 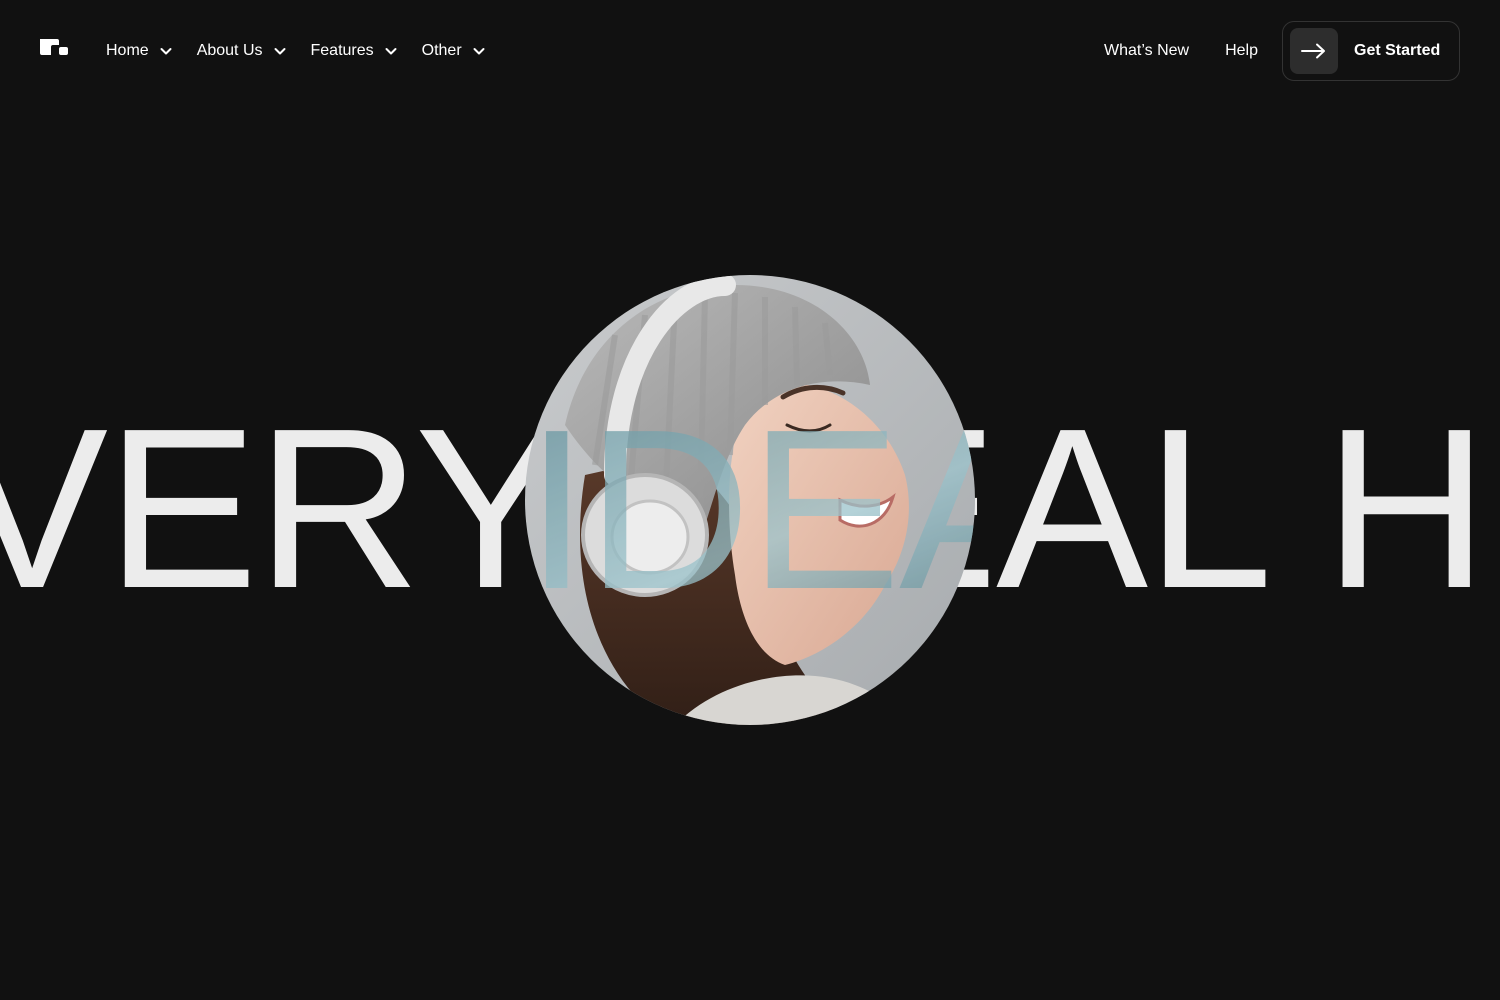 I want to click on menu-item-features: Features, so click(x=354, y=51).